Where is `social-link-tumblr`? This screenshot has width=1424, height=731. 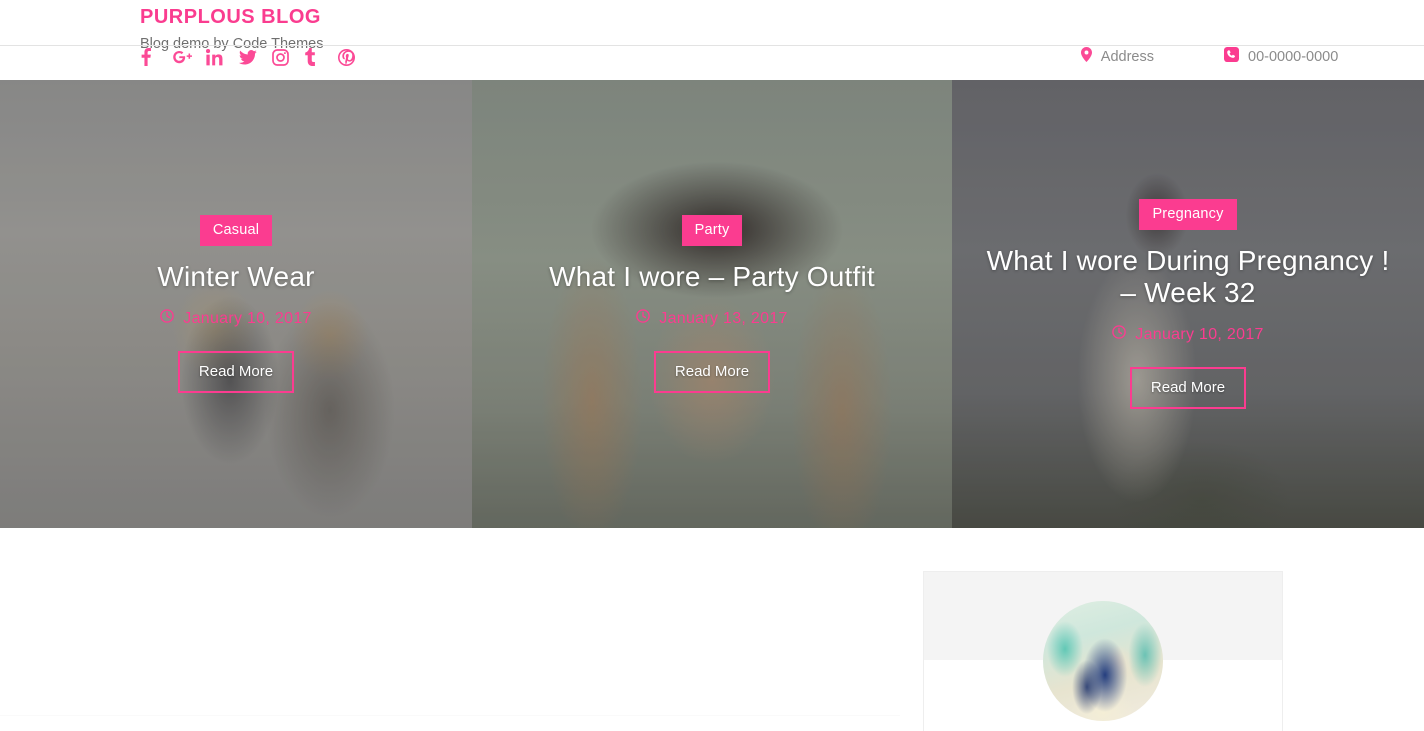
social-link-tumblr is located at coordinates (321, 57).